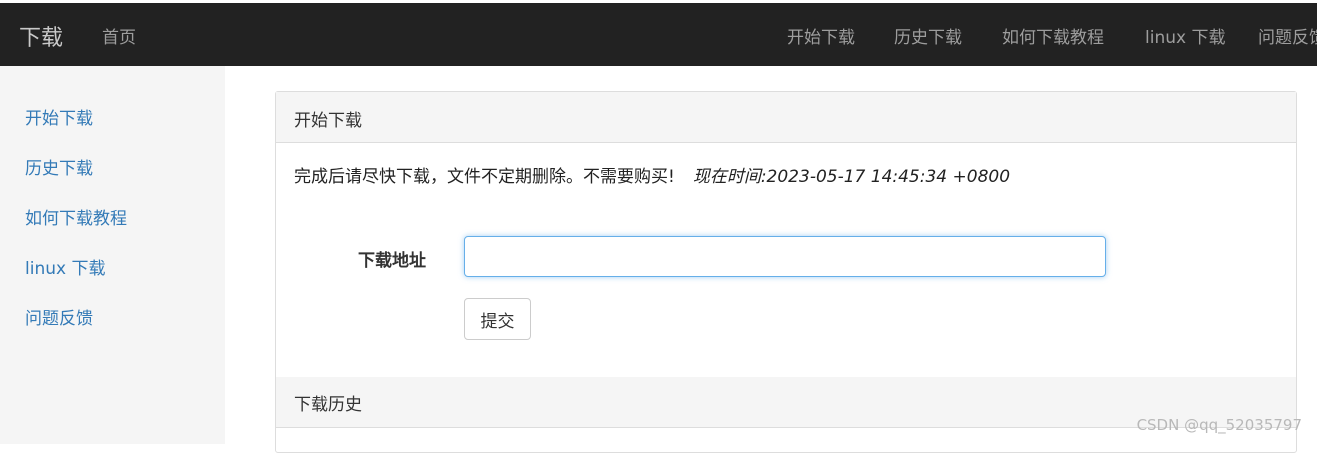  I want to click on nav-home-link: 首页, so click(119, 35).